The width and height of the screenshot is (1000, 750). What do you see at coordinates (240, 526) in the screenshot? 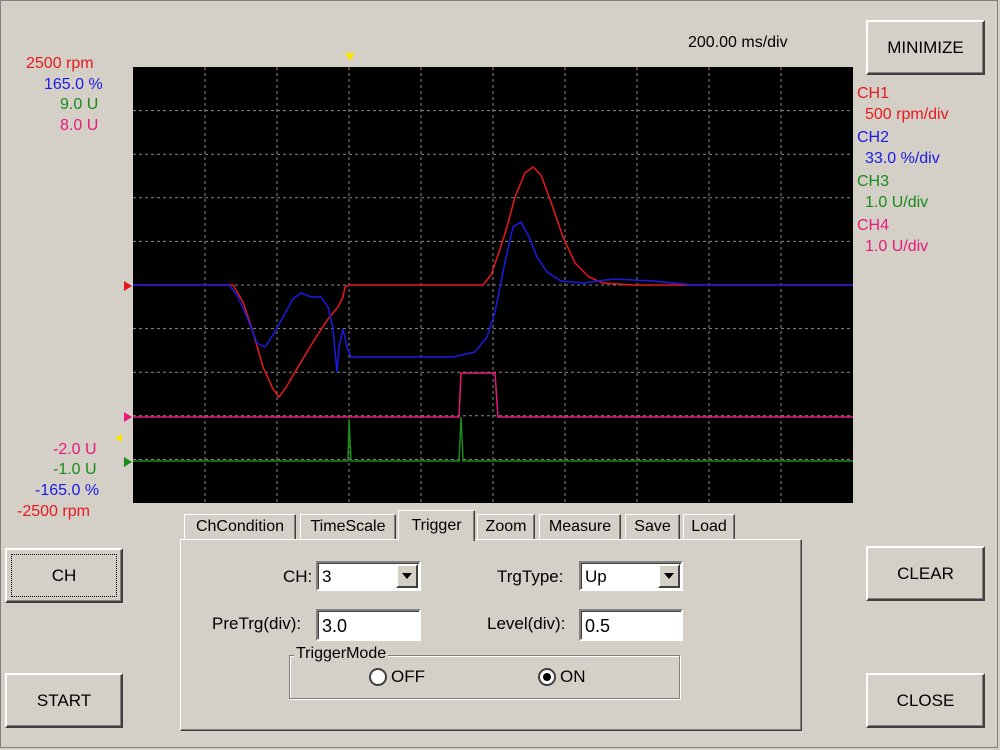
I see `tab-chcondition: ChCondition` at bounding box center [240, 526].